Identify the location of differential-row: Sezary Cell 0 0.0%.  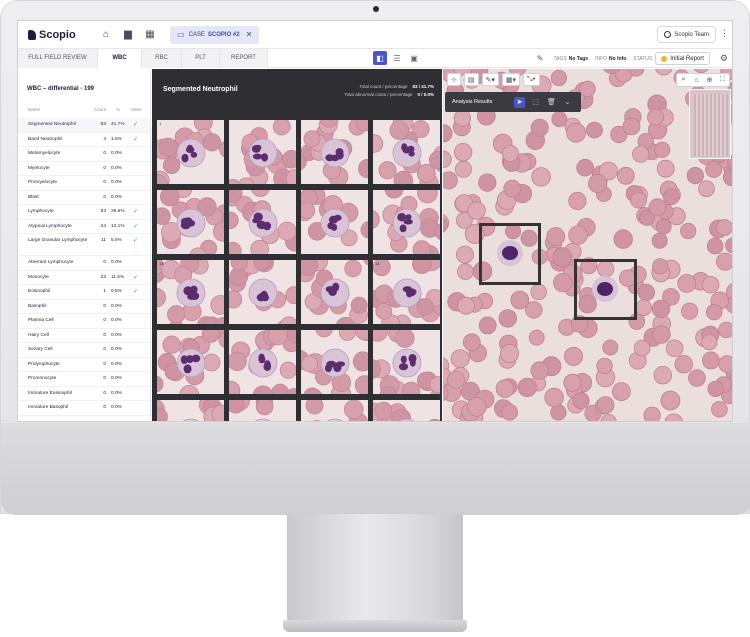
(84, 350).